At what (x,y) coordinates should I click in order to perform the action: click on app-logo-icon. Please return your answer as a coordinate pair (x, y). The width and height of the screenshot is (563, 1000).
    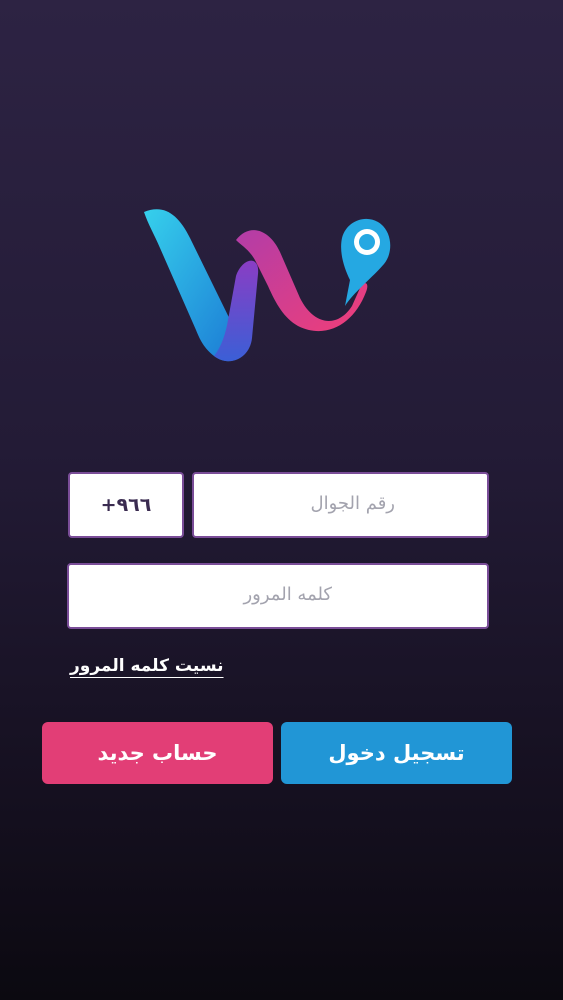
    Looking at the image, I should click on (267, 285).